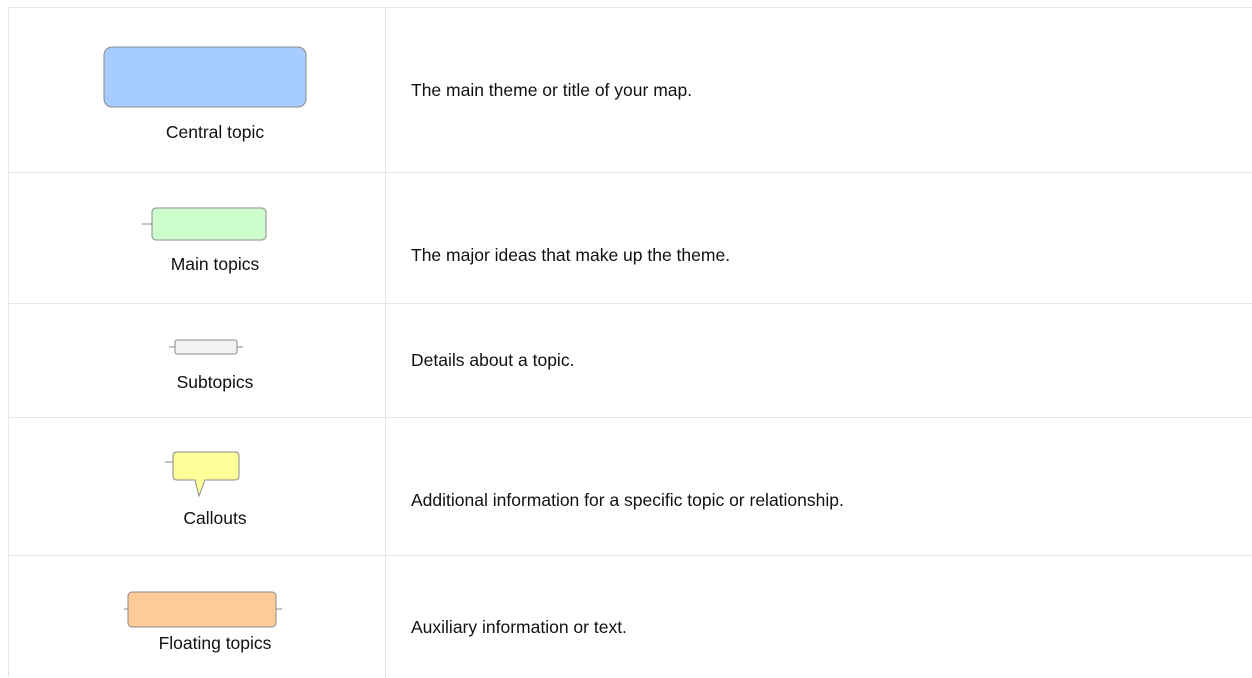 Image resolution: width=1252 pixels, height=678 pixels. I want to click on legend-description: Auxiliary information or text., so click(519, 627).